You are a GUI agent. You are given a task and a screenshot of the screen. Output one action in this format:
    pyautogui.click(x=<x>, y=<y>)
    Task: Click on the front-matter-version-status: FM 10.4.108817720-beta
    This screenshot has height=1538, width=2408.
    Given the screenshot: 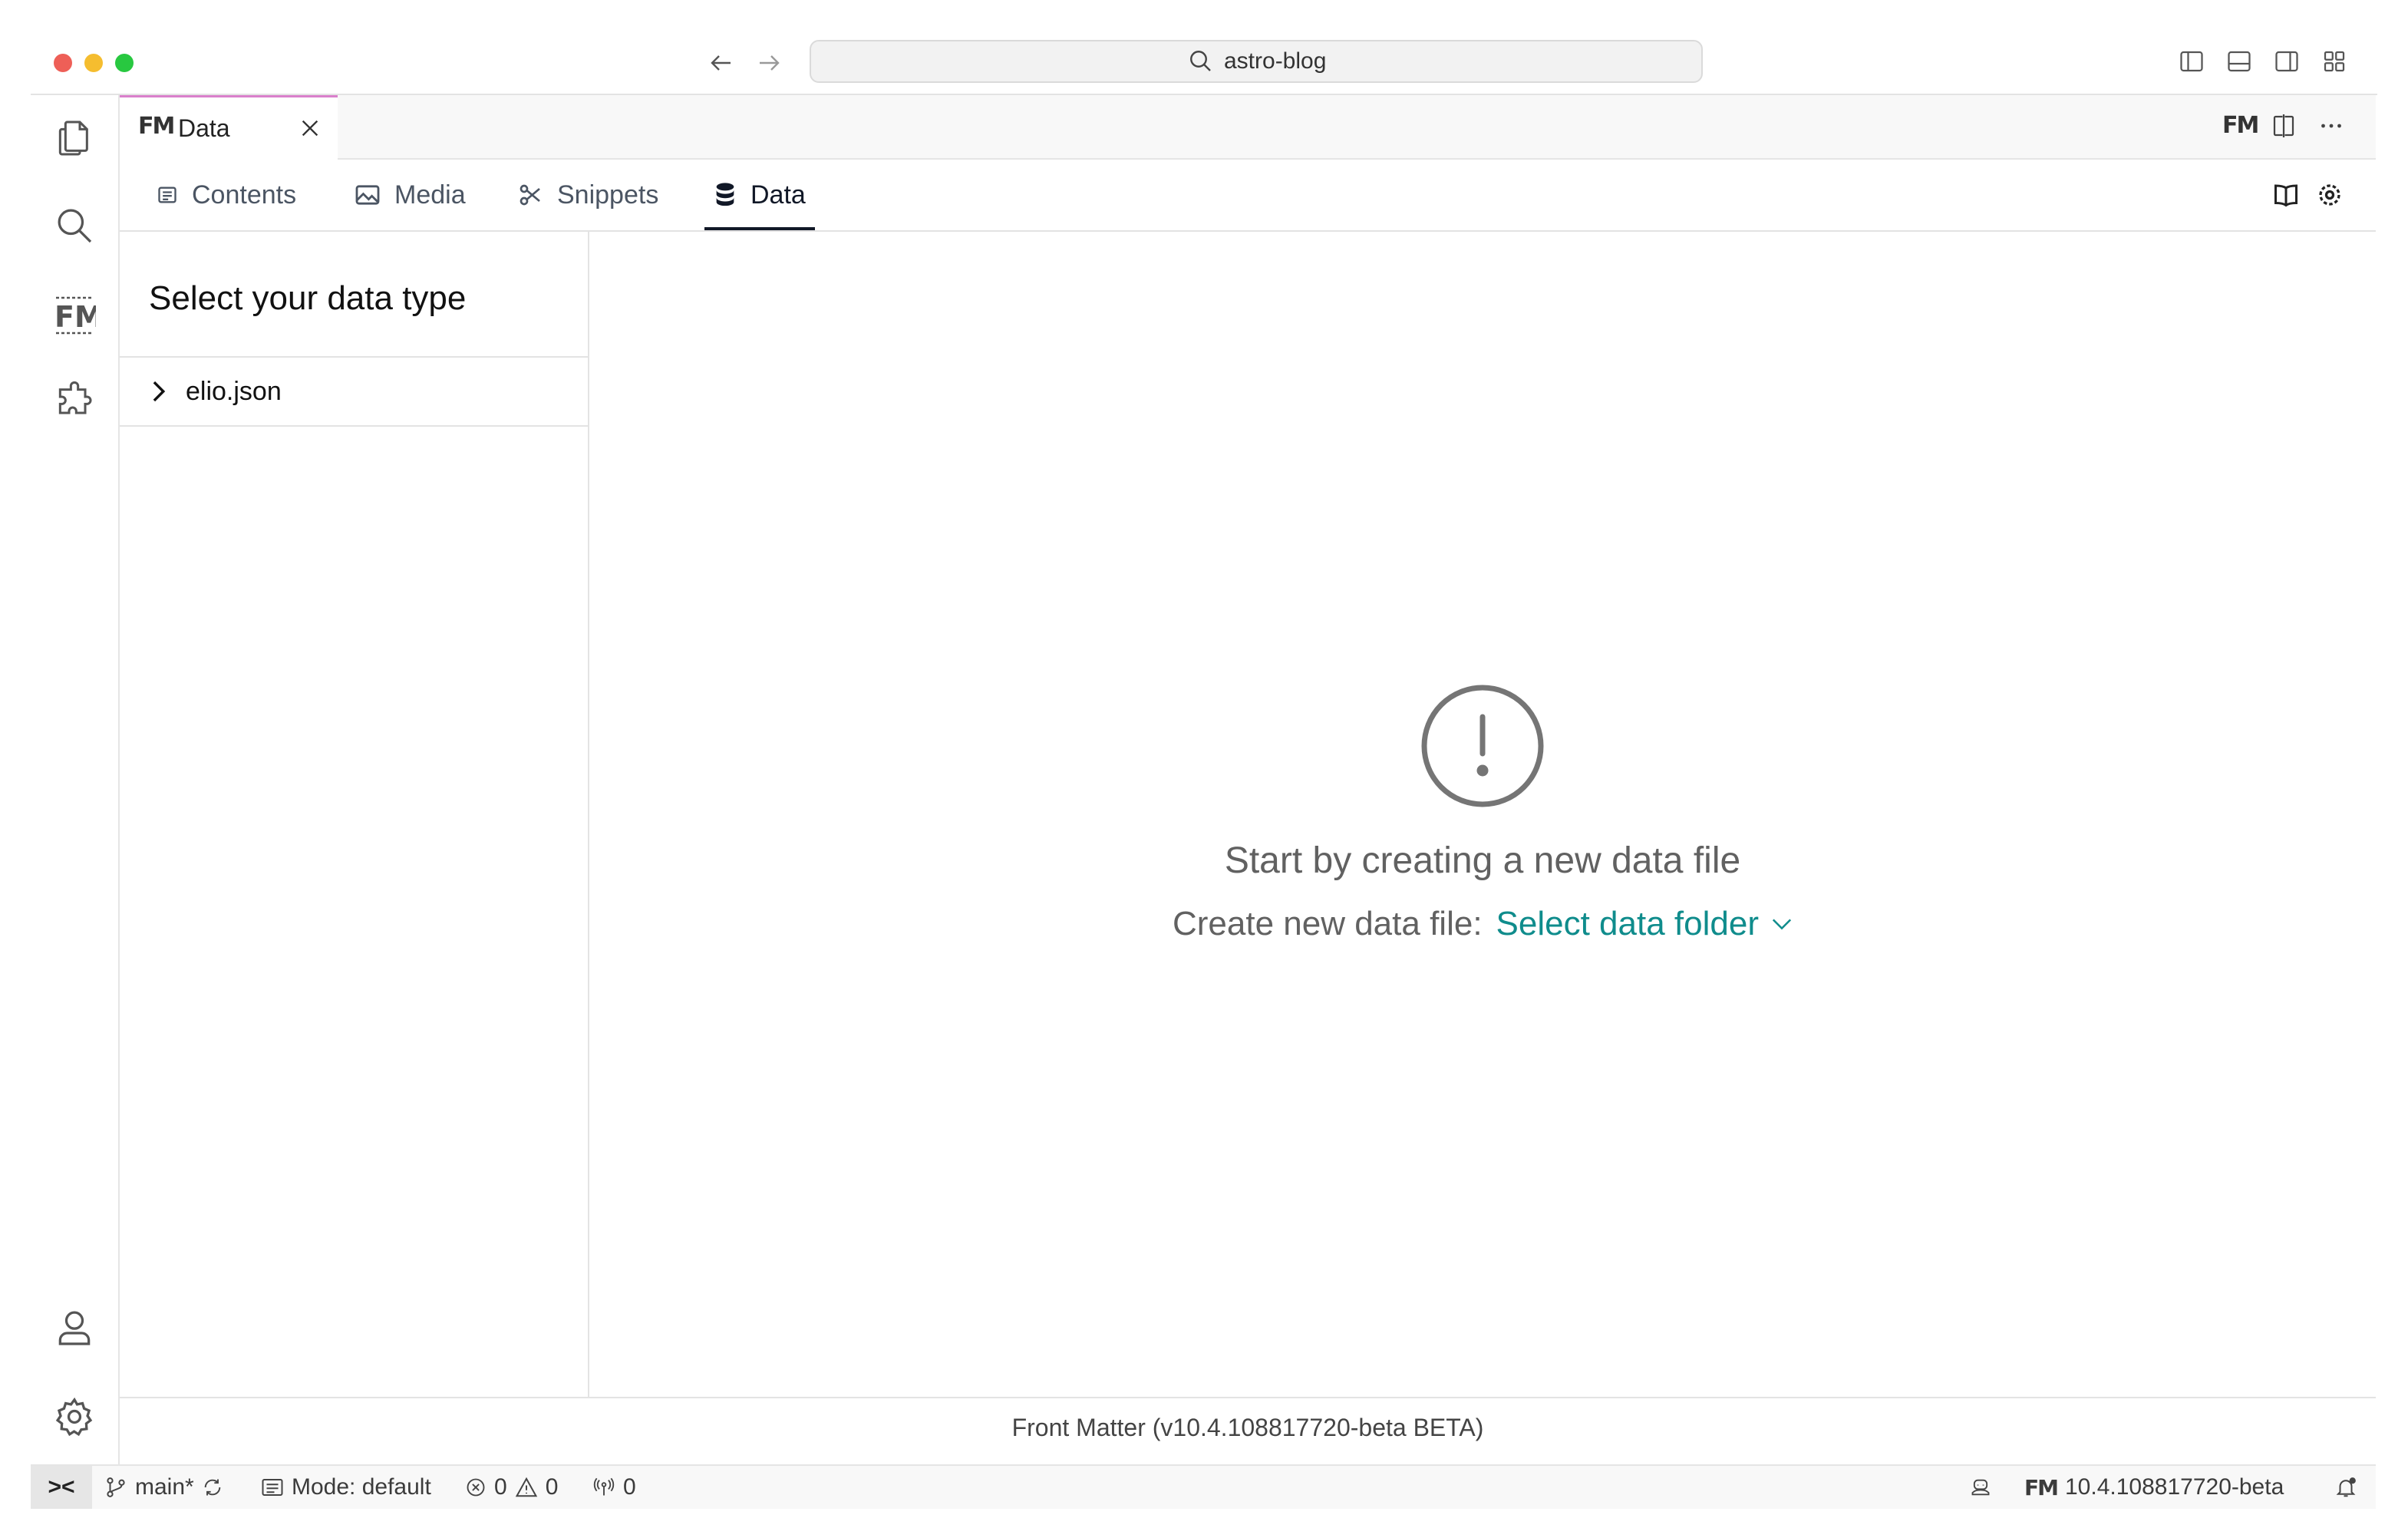 What is the action you would take?
    pyautogui.click(x=2154, y=1487)
    